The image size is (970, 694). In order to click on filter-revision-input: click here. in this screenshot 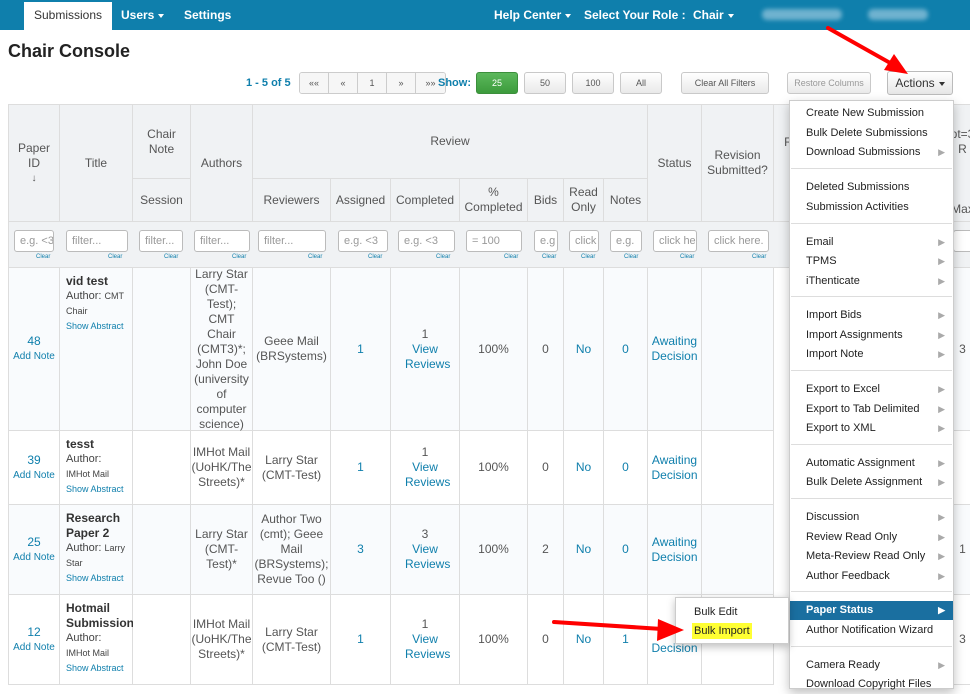, I will do `click(738, 241)`.